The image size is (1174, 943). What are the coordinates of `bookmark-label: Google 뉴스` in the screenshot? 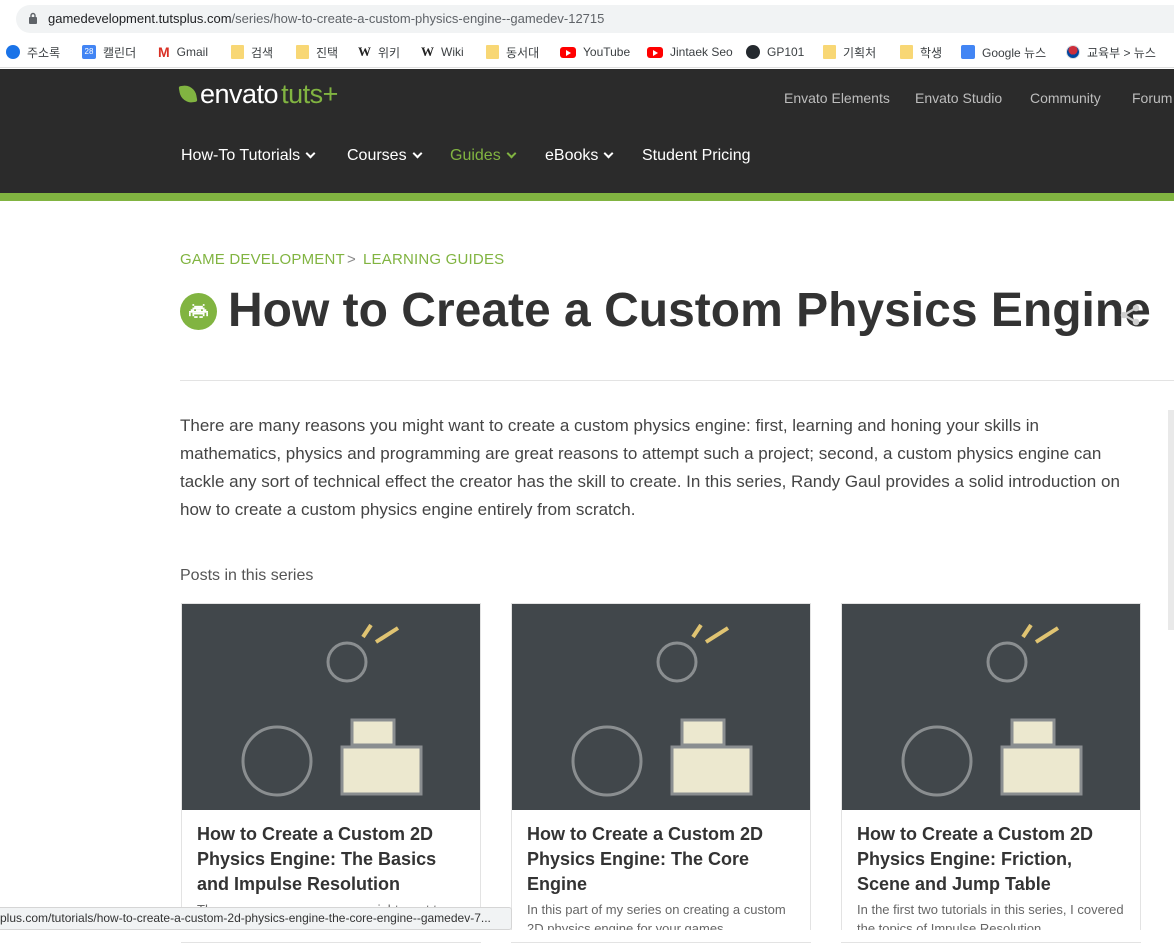 It's located at (1014, 52).